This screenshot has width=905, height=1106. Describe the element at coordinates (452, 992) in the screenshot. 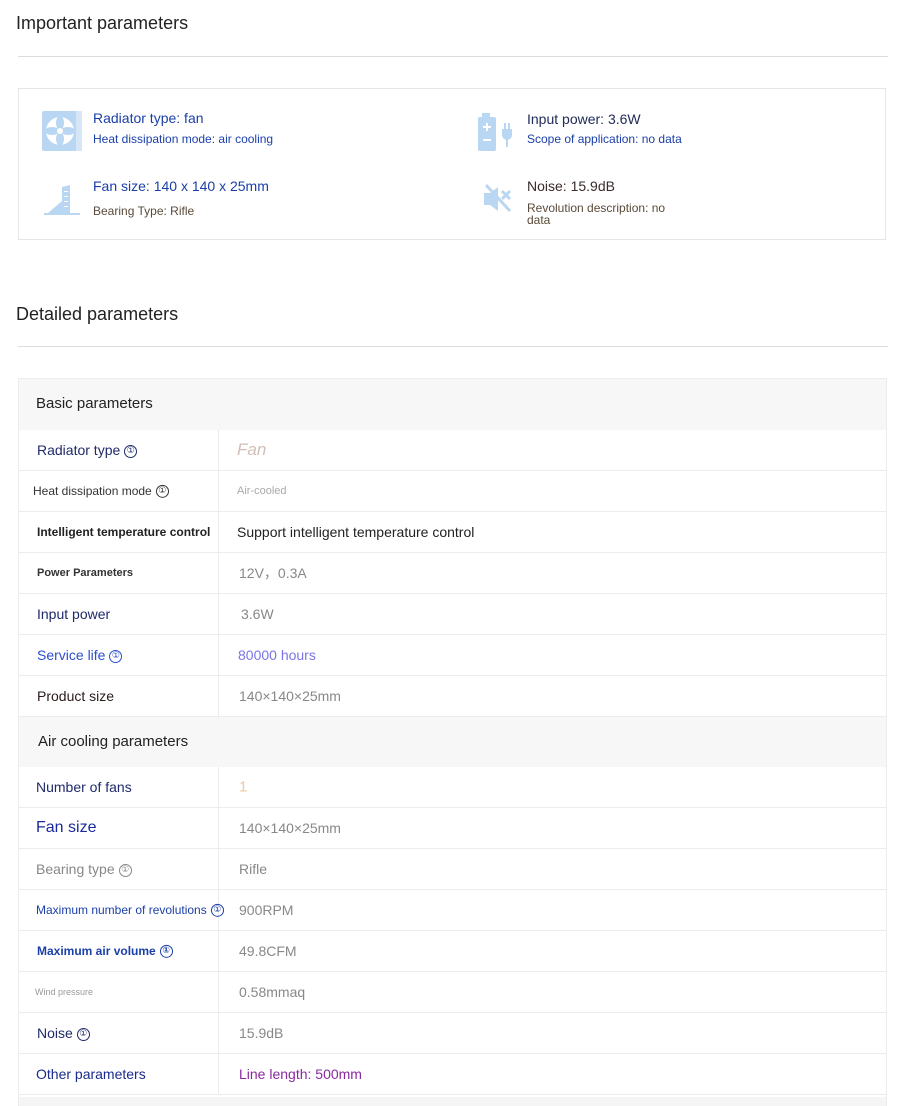

I see `table-row: Wind pressure 0.58mmaq` at that location.